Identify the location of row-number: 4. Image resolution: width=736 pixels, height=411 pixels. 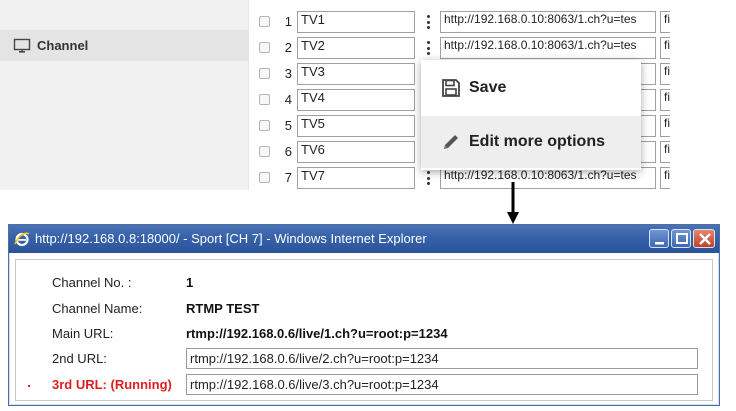
(288, 99).